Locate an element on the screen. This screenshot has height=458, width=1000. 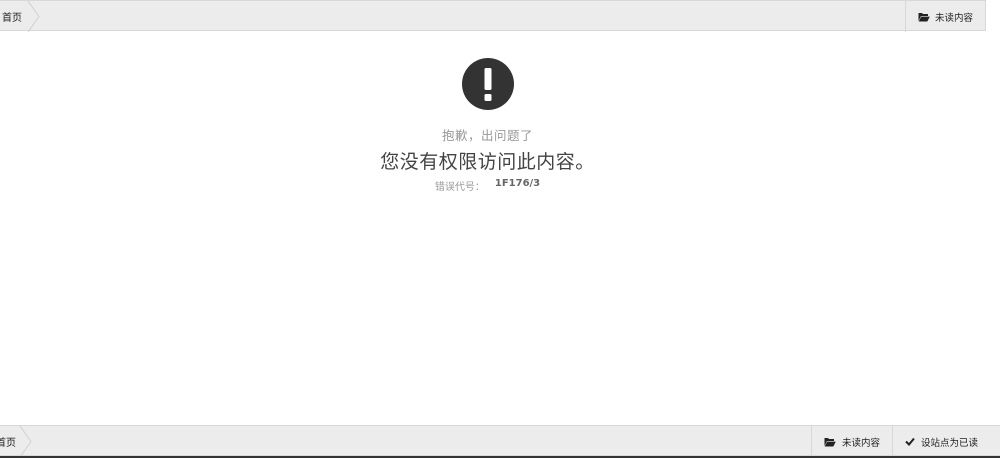
error-message: 您没有权限访问此内容。 is located at coordinates (487, 162).